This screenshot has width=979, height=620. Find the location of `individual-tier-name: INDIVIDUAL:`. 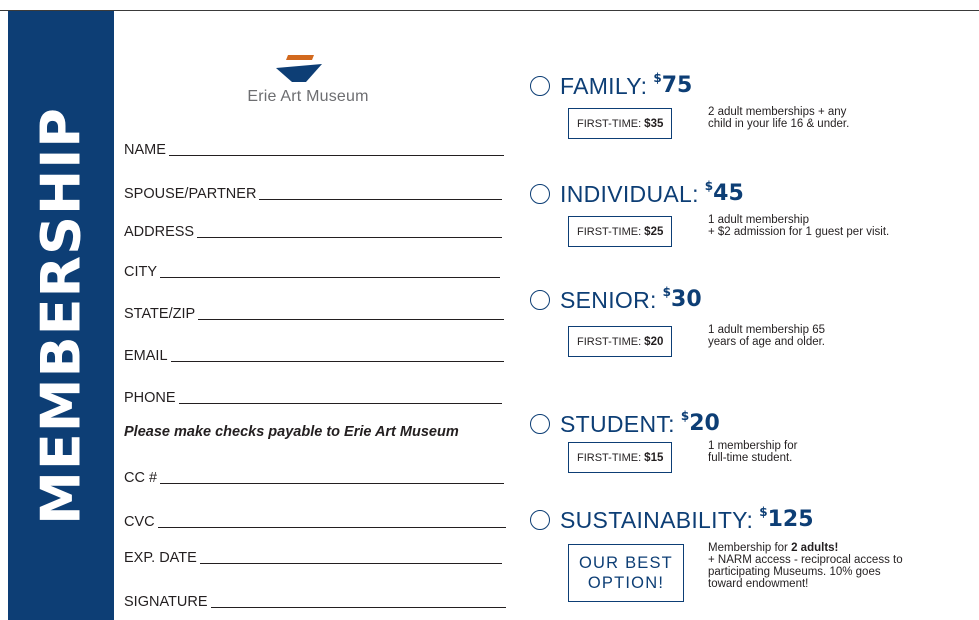

individual-tier-name: INDIVIDUAL: is located at coordinates (629, 193).